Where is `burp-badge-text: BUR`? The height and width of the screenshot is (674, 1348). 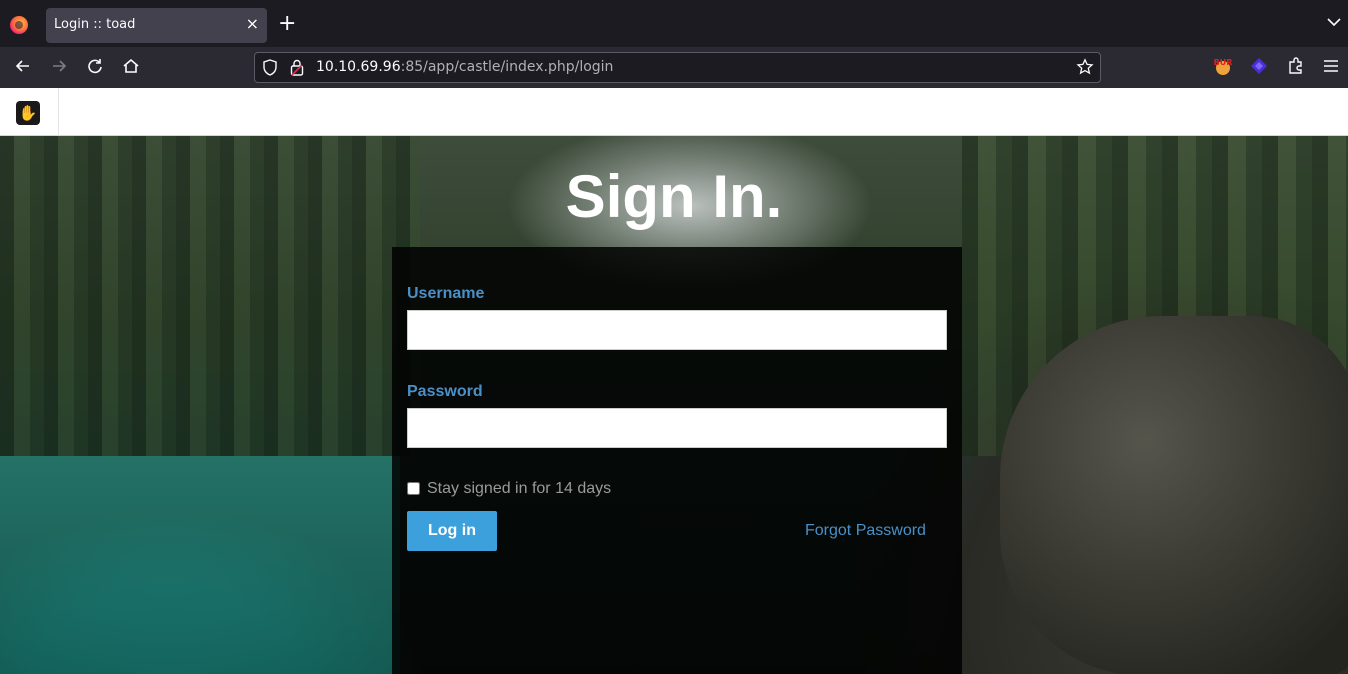 burp-badge-text: BUR is located at coordinates (1223, 62).